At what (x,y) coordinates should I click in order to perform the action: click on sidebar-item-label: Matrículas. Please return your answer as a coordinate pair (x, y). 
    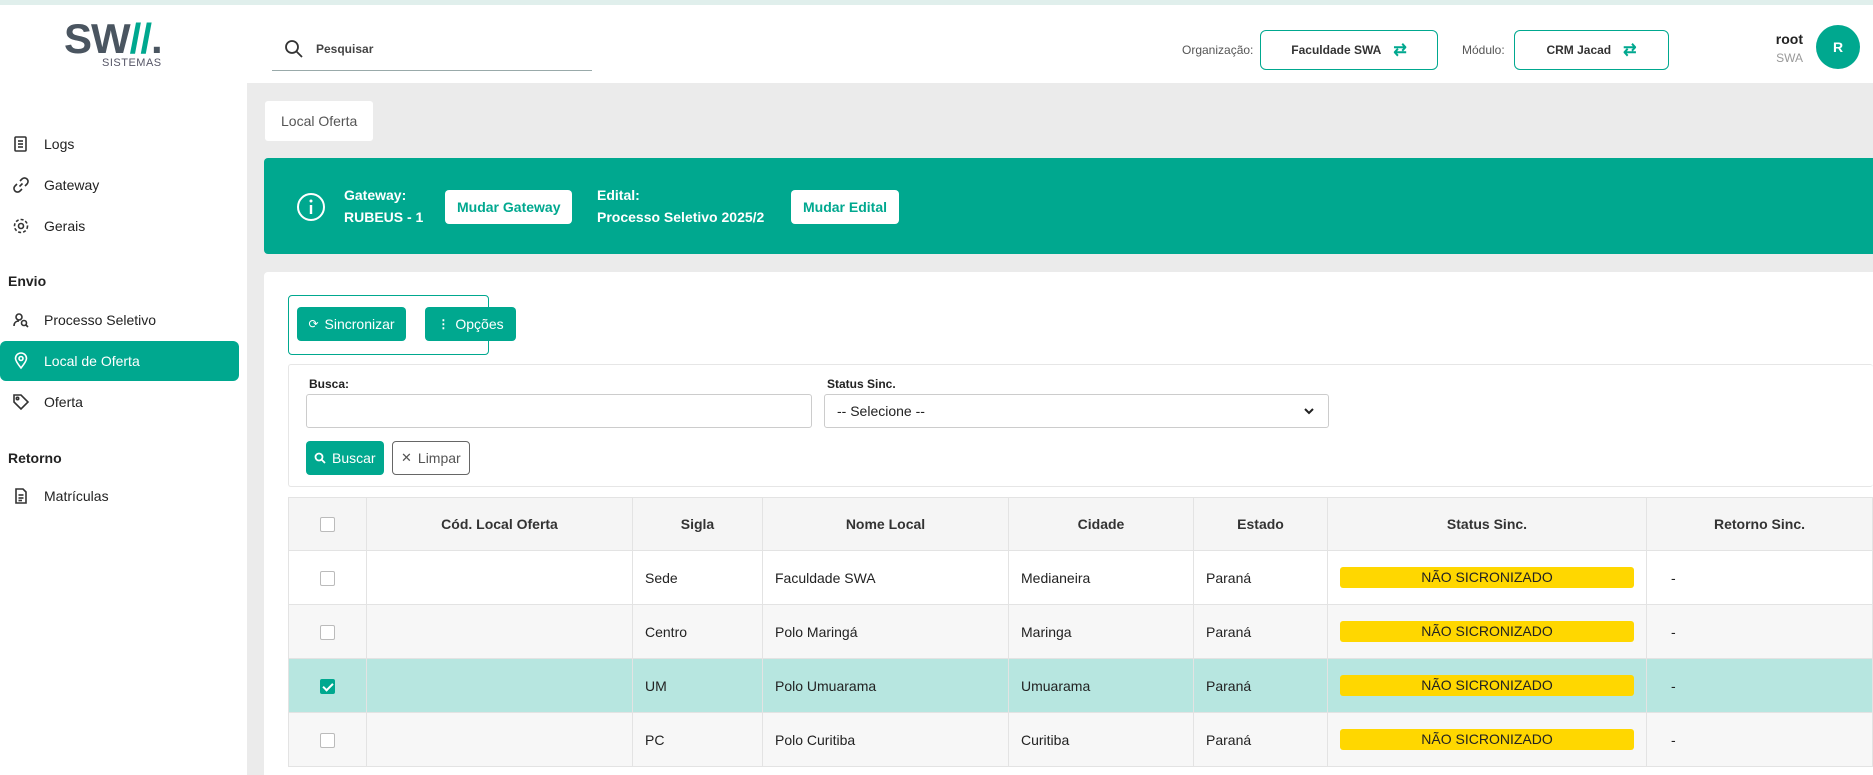
    Looking at the image, I should click on (76, 496).